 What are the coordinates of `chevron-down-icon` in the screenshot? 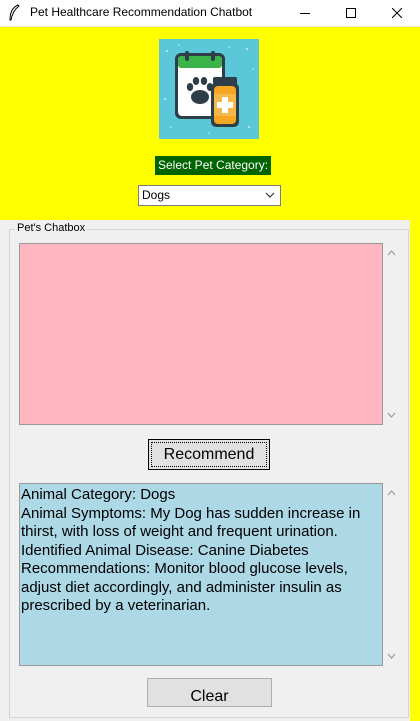 It's located at (270, 195).